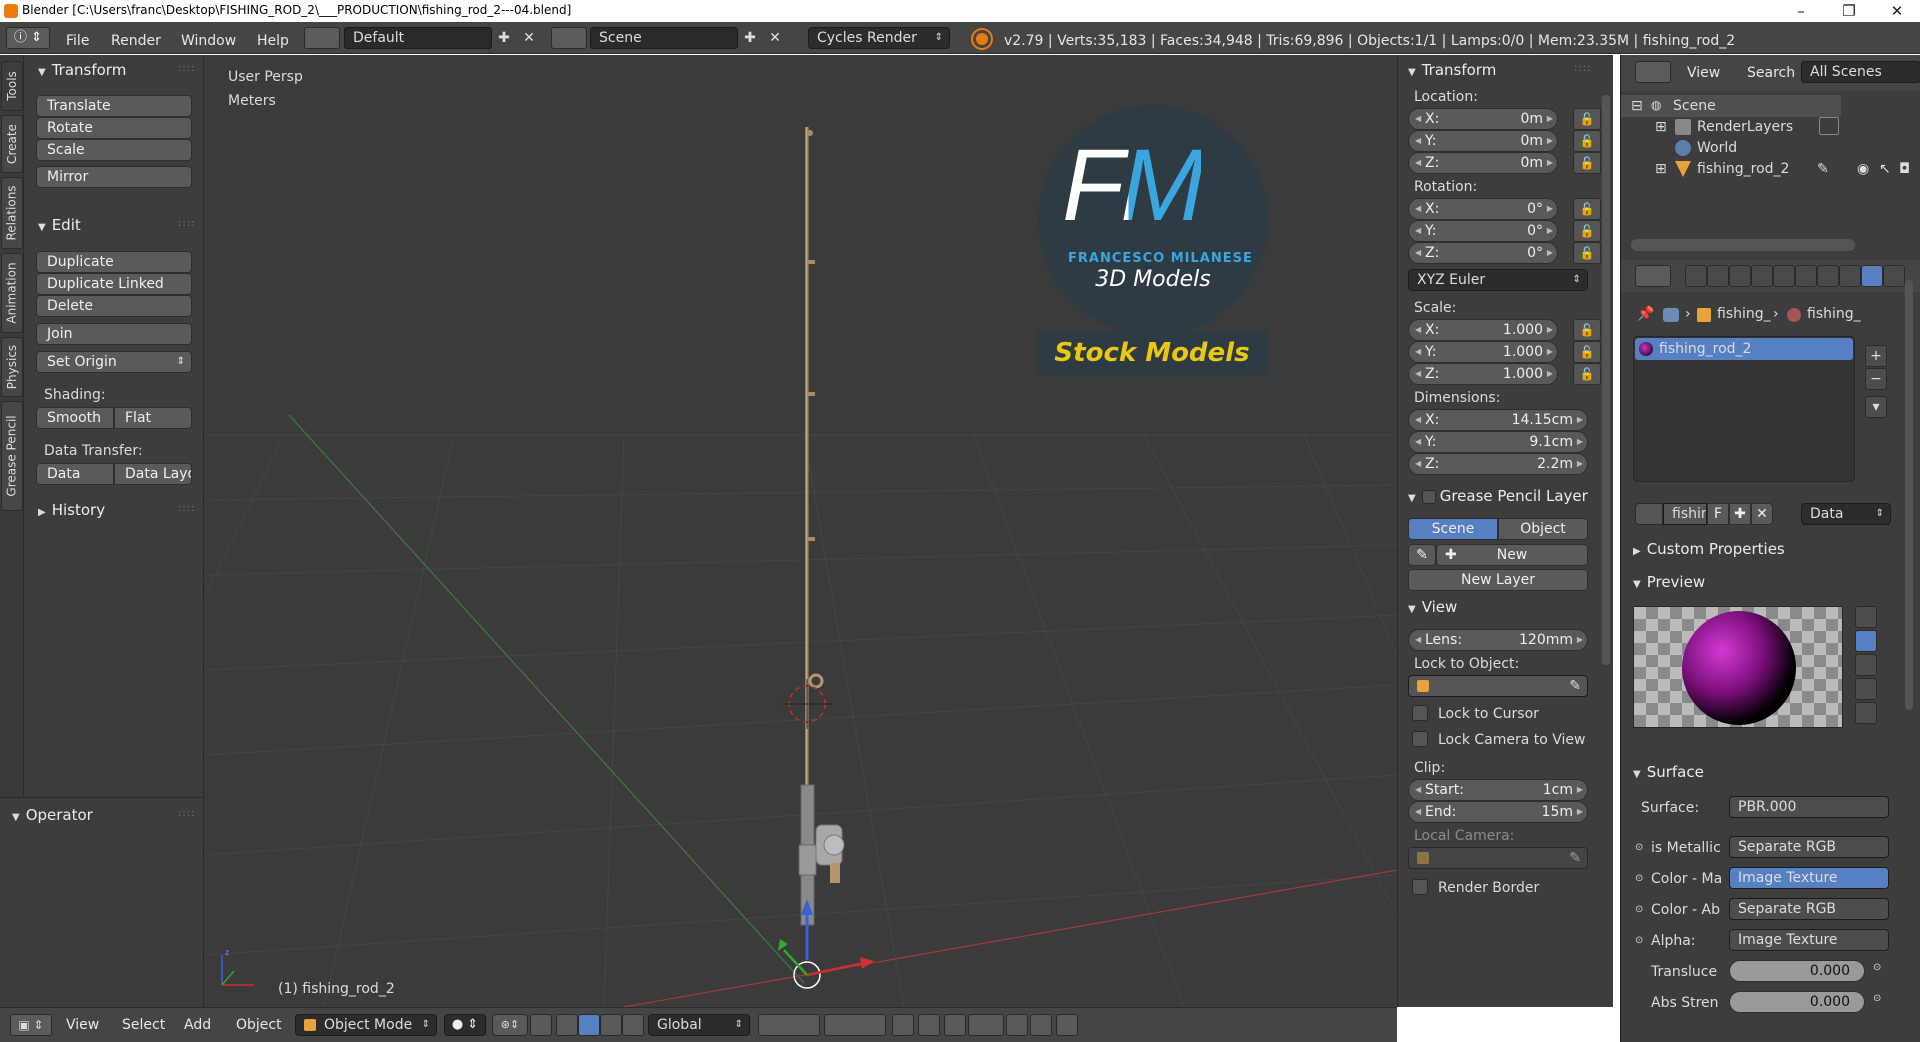 This screenshot has height=1042, width=1920. Describe the element at coordinates (1498, 420) in the screenshot. I see `dimension-x-field: ◀ X: 14.15cm ▶` at that location.